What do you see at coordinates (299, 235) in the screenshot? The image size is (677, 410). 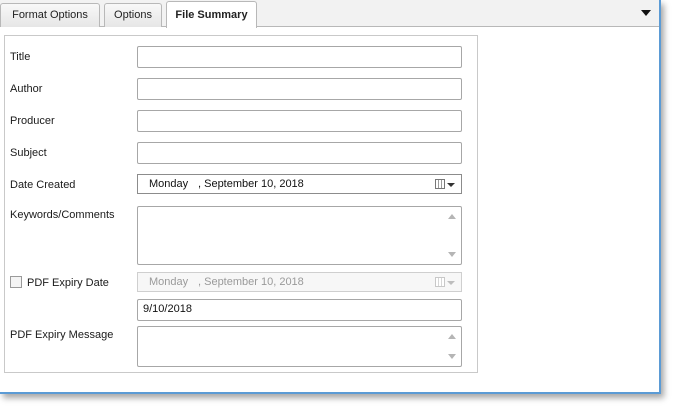 I see `keywords-textarea` at bounding box center [299, 235].